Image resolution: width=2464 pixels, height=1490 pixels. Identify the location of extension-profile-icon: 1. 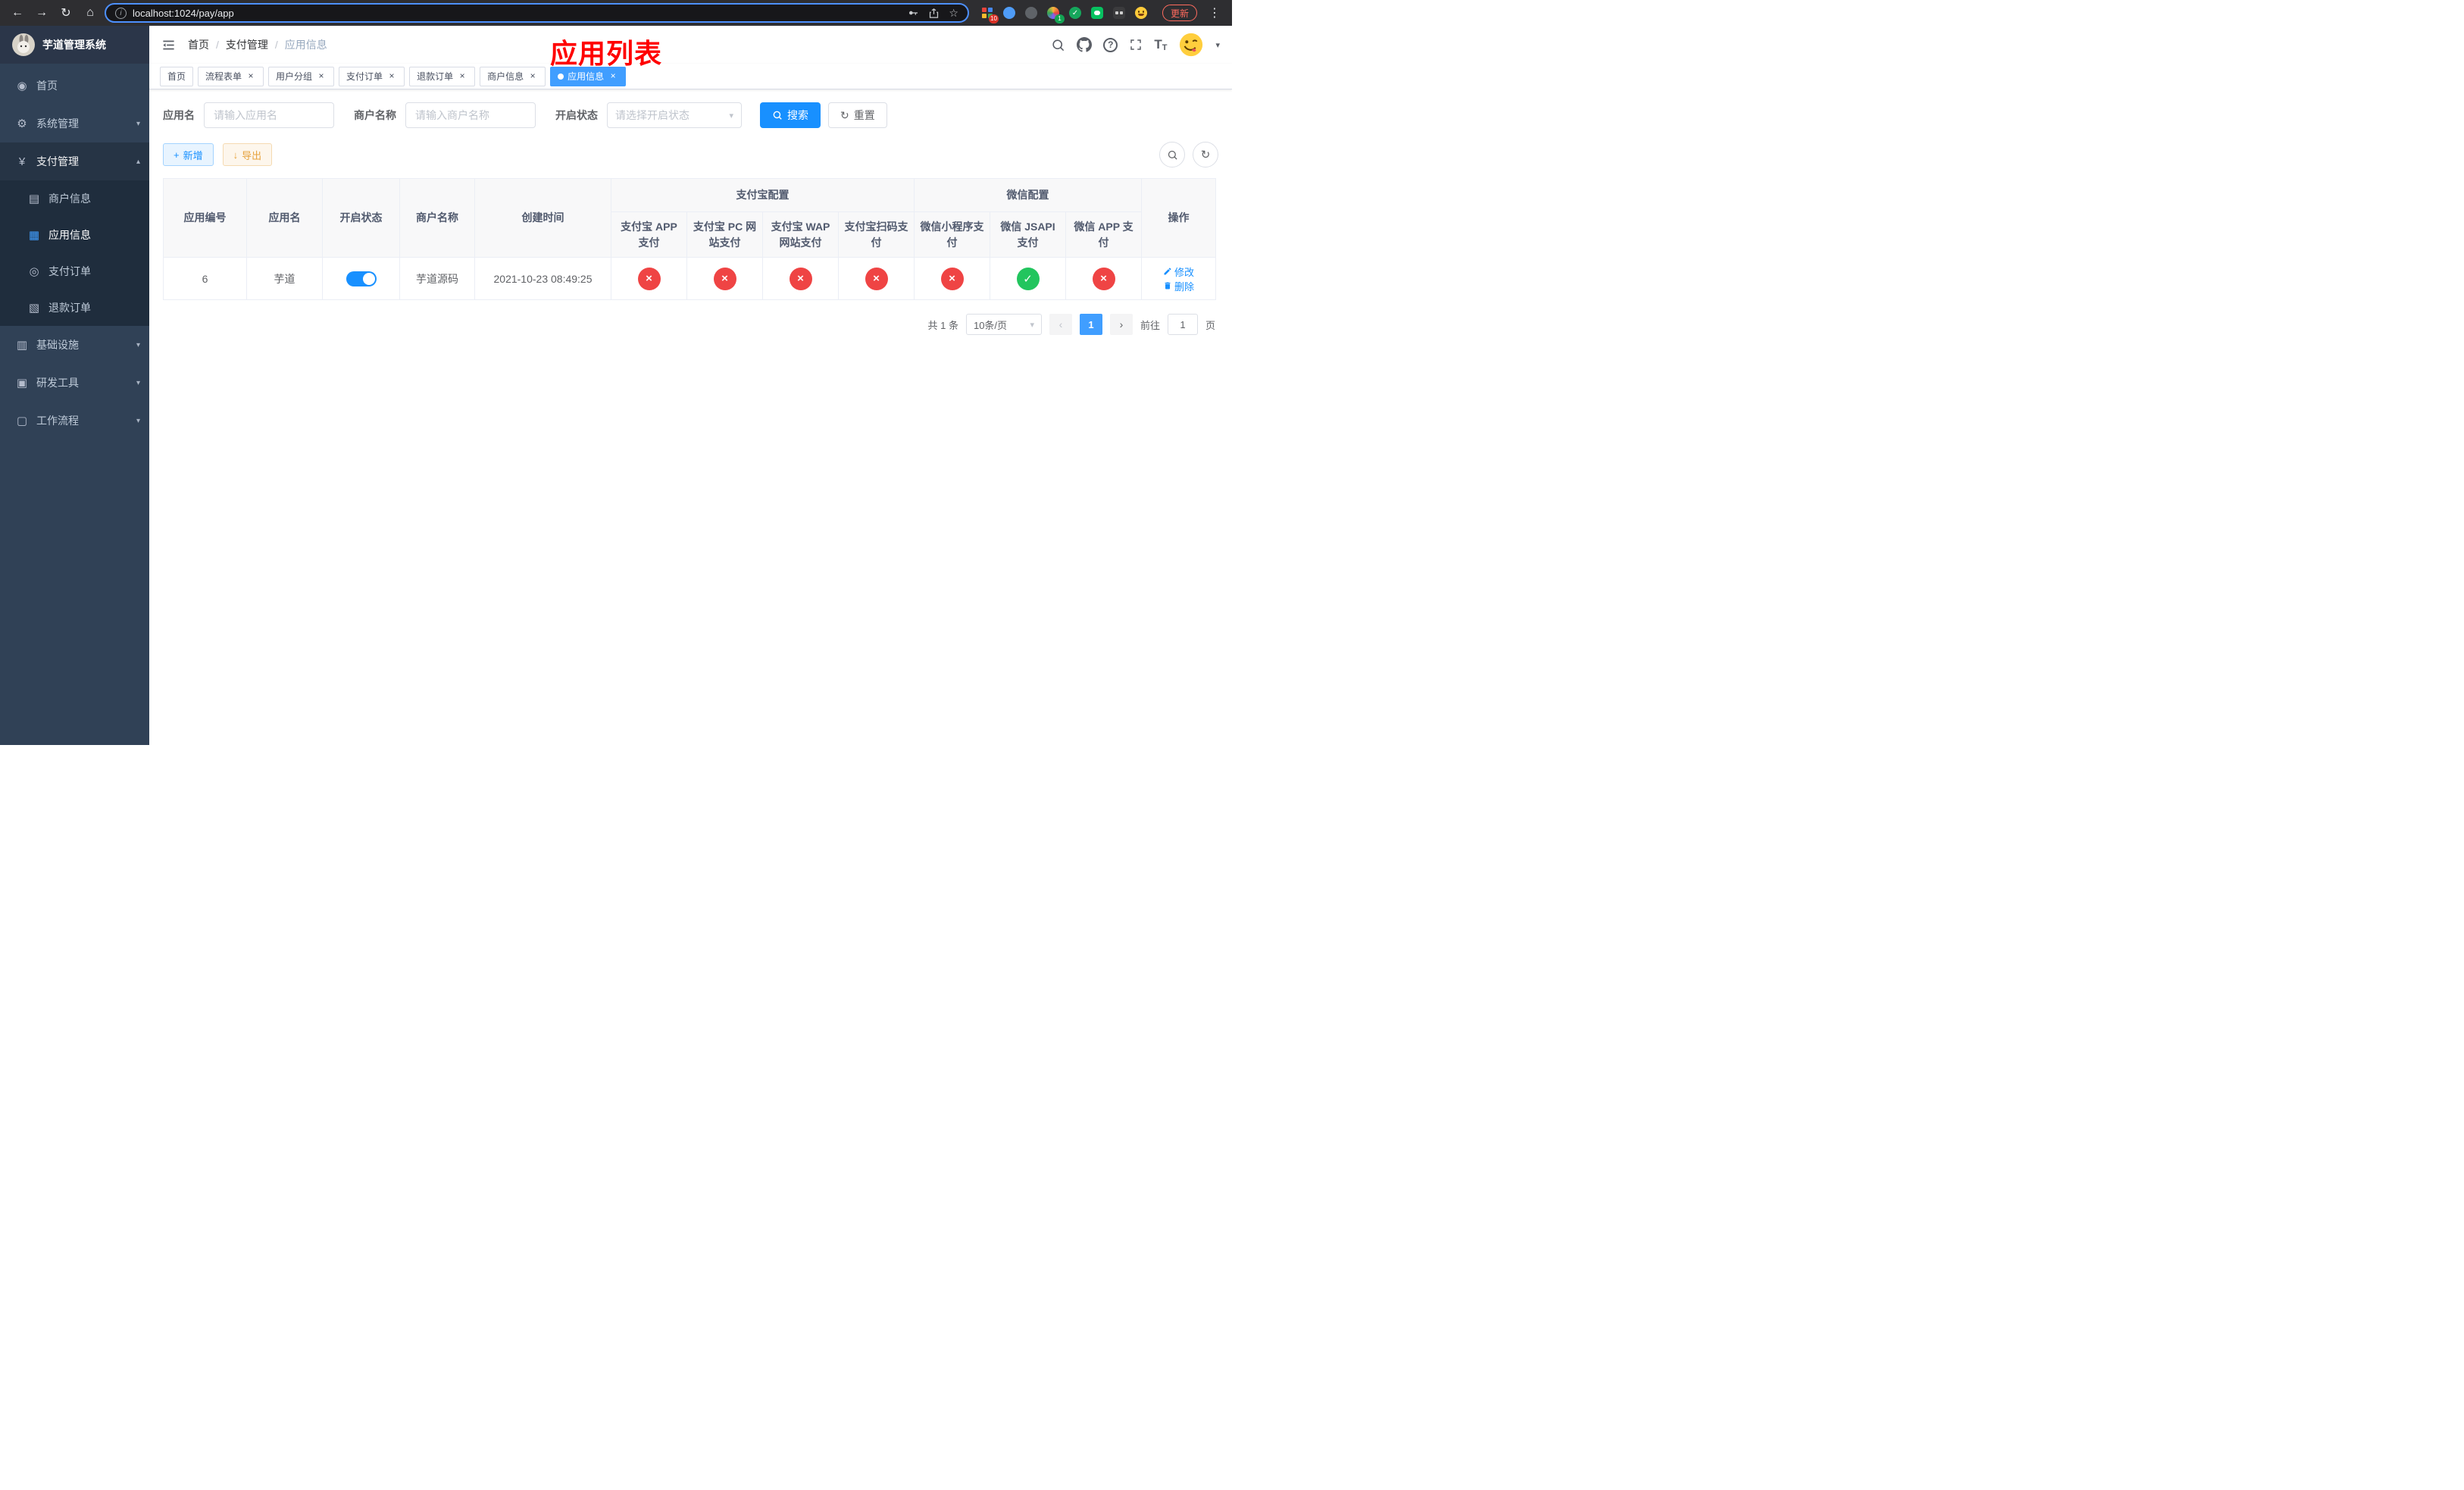
(1055, 14).